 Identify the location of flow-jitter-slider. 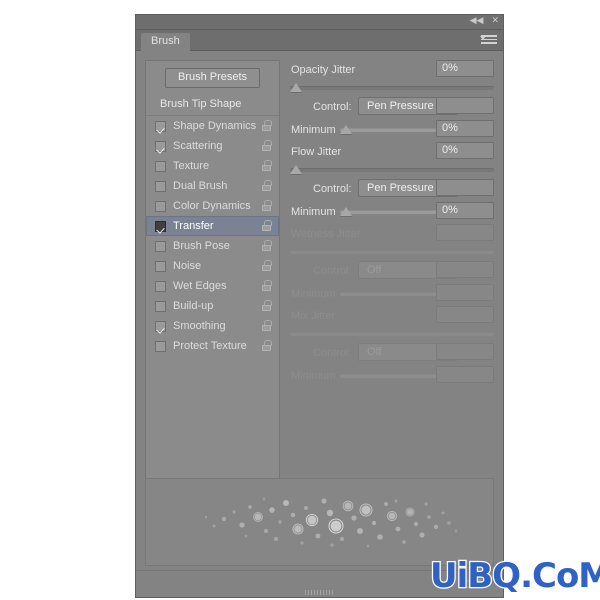
(391, 171).